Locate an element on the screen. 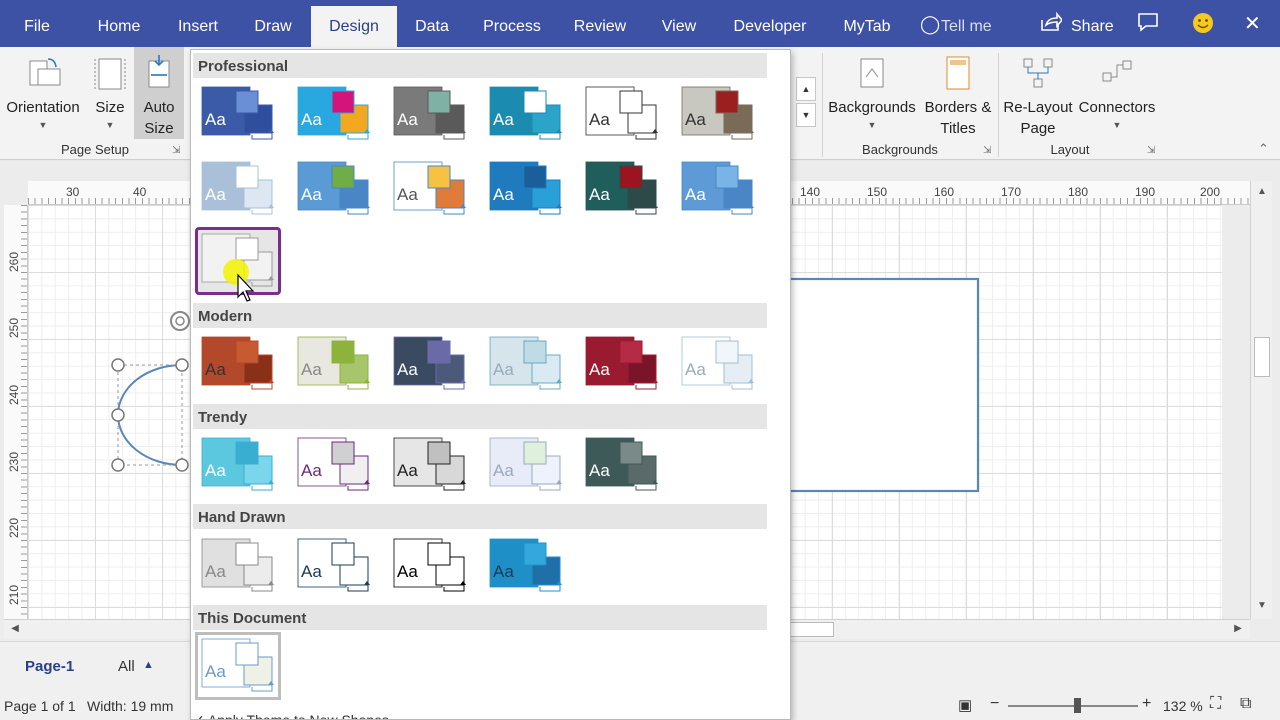 The height and width of the screenshot is (720, 1280). section-header-modern: Modern is located at coordinates (480, 315).